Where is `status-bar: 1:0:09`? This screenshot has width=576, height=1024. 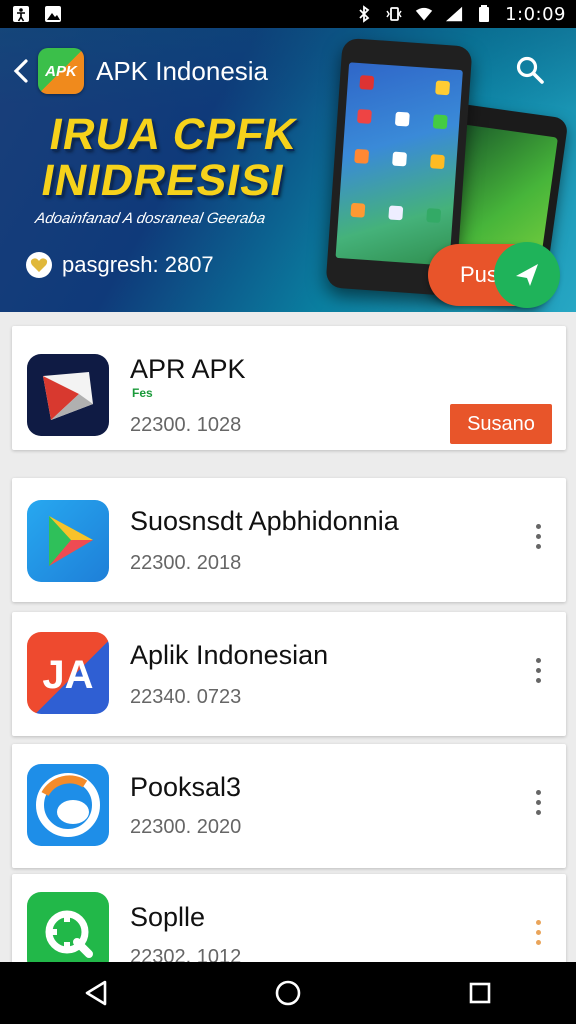
status-bar: 1:0:09 is located at coordinates (288, 14).